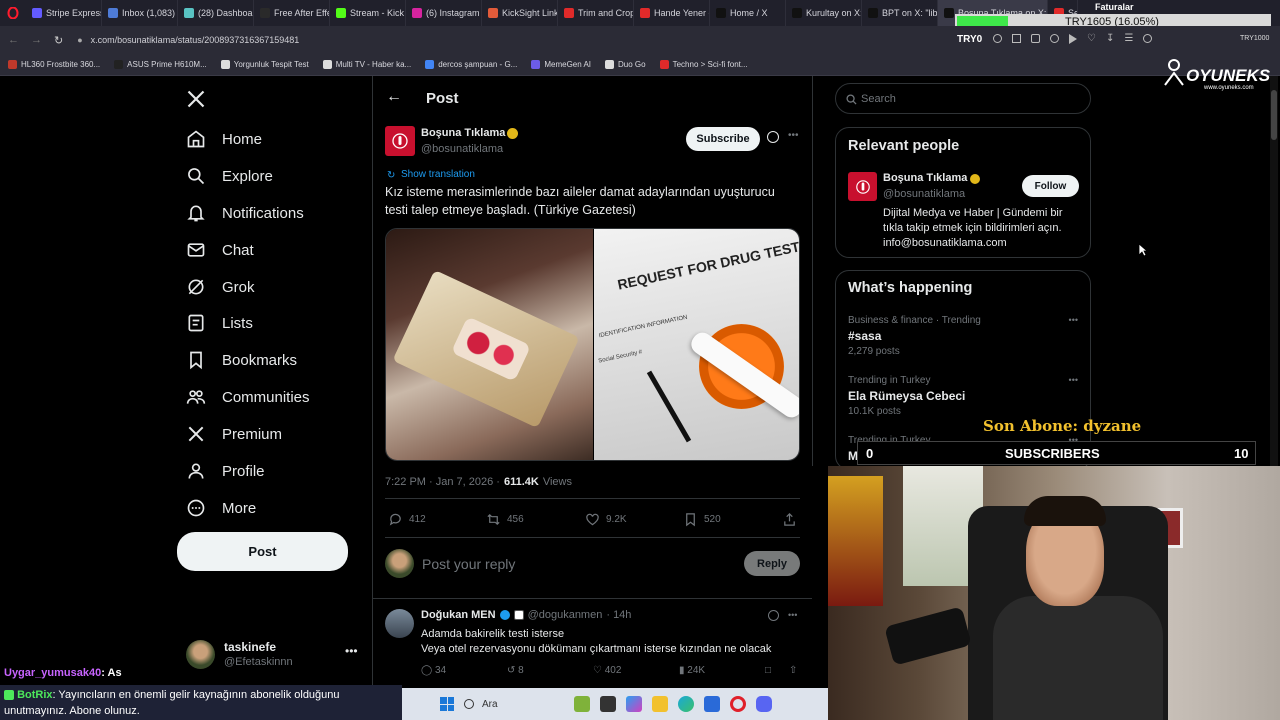  I want to click on reply-author-name: Doğukan MEN, so click(458, 615).